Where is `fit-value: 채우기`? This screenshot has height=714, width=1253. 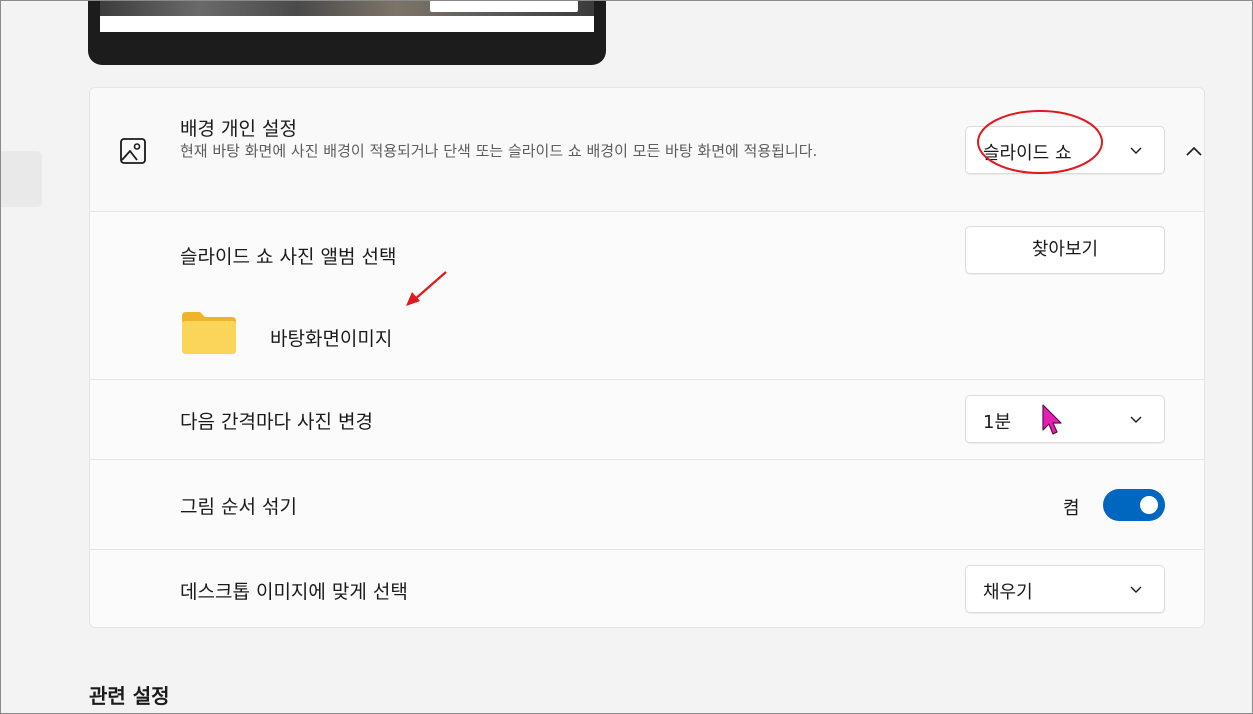
fit-value: 채우기 is located at coordinates (1008, 592).